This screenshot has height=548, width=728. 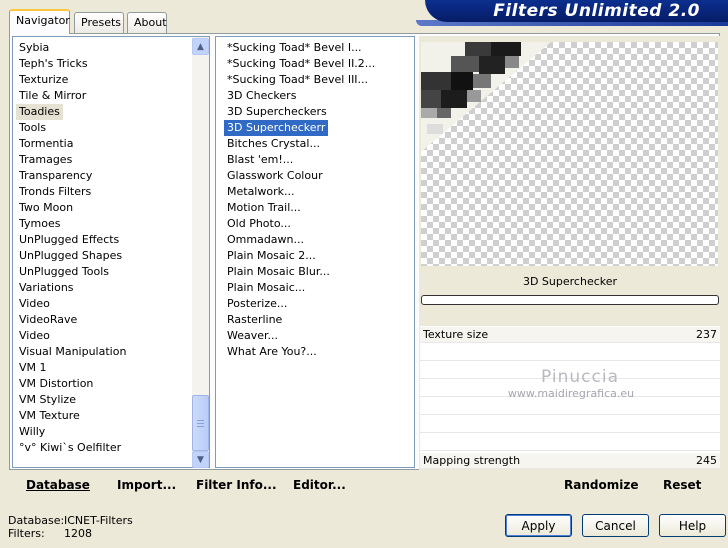 I want to click on filter-item: 3D Checkers, so click(x=261, y=96).